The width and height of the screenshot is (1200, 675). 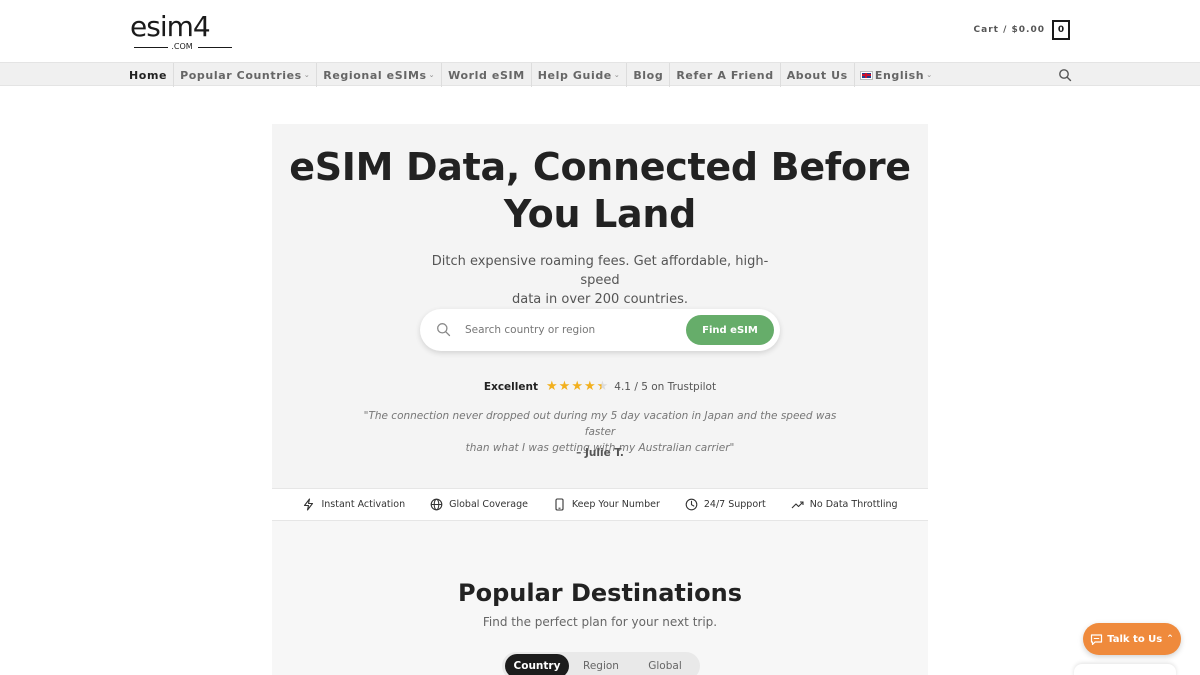 I want to click on rating-stars: ★ ★ ★ ★ ★, so click(x=577, y=386).